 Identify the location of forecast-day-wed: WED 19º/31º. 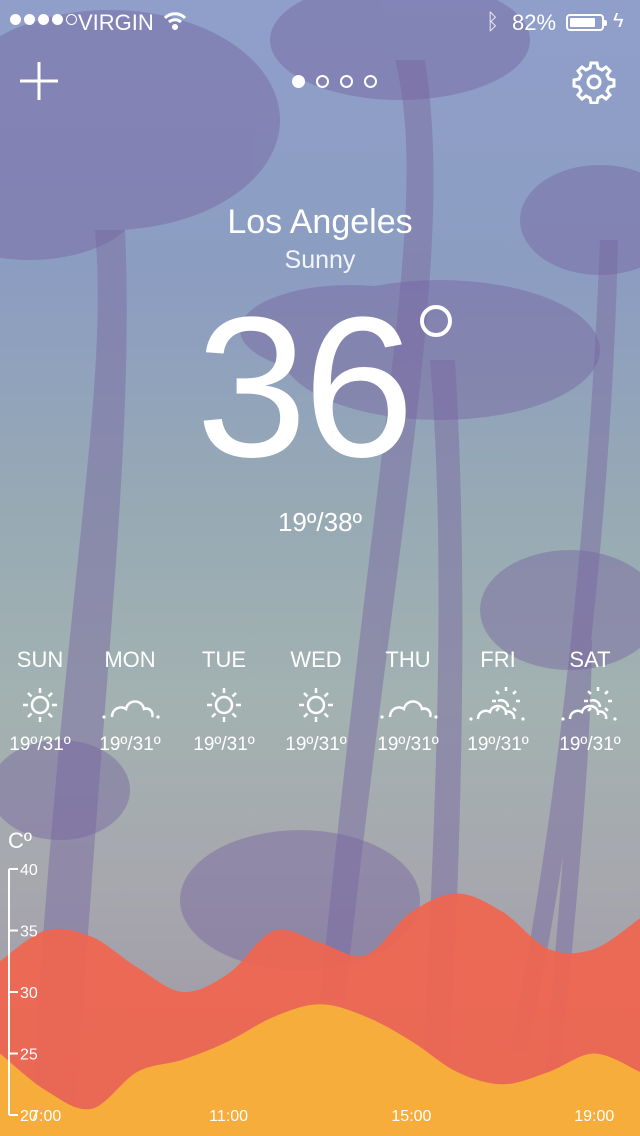
(316, 701).